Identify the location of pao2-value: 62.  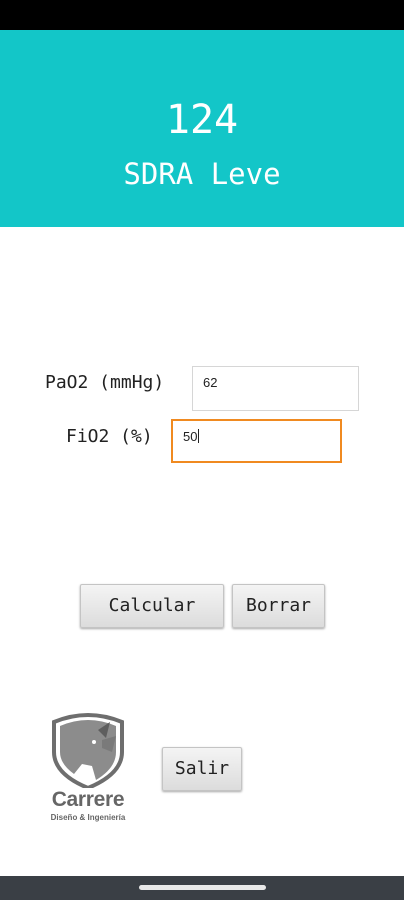
(210, 382).